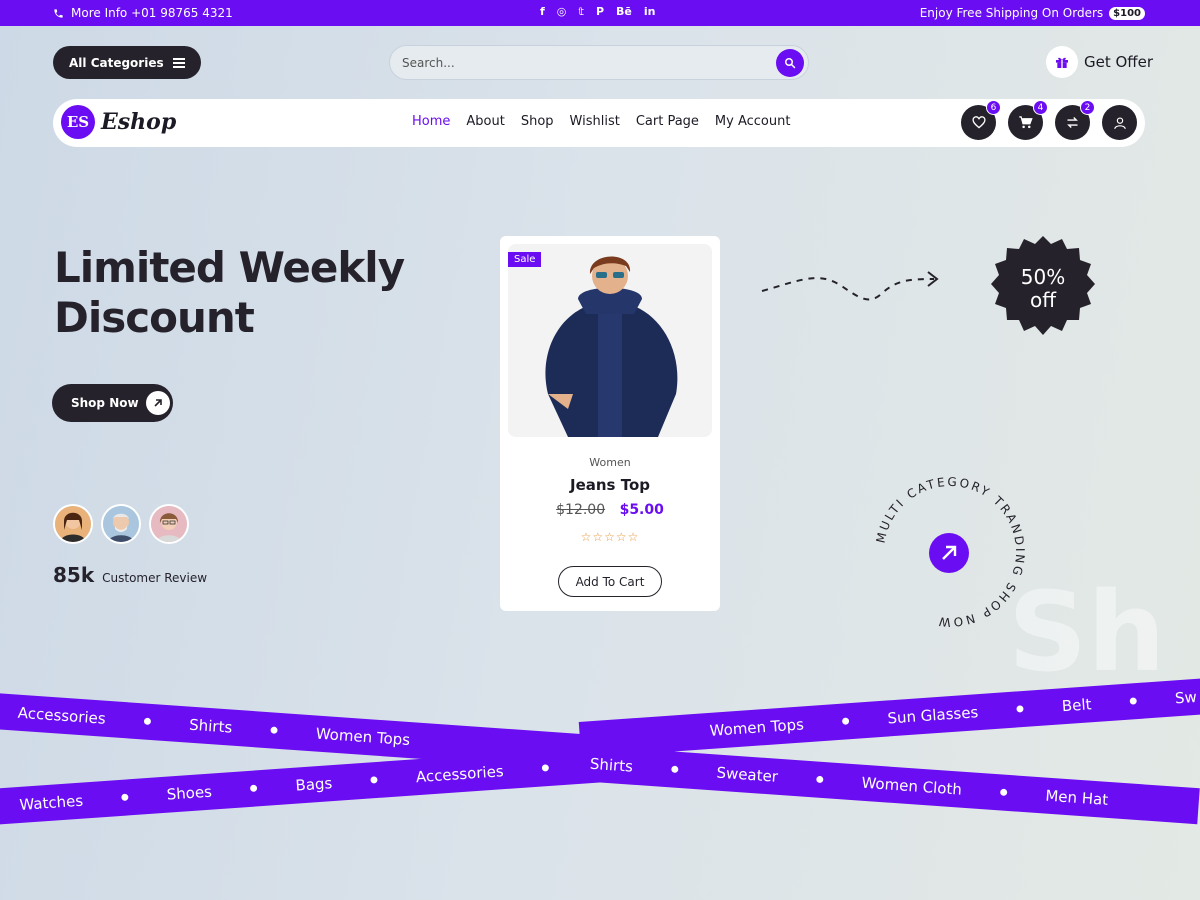  I want to click on social-links: f ◎ 𝕥 P Bē in, so click(598, 11).